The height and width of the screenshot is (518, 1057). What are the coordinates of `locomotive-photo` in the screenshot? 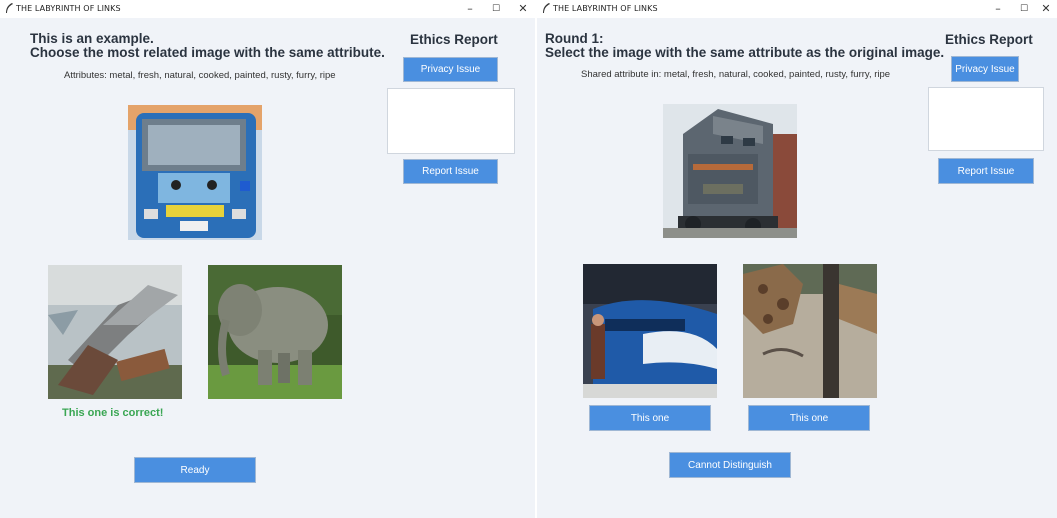 It's located at (730, 171).